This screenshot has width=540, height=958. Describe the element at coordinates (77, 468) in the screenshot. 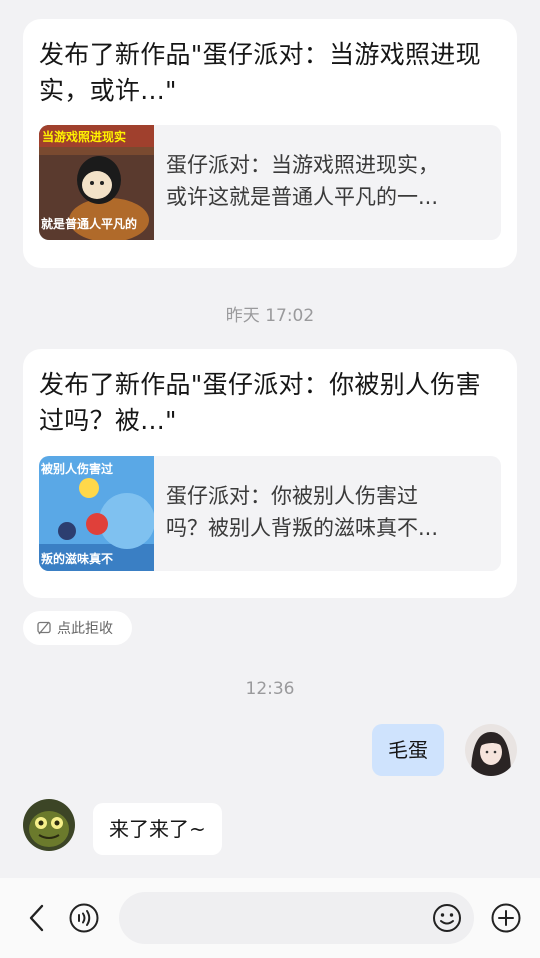

I see `thumb-top-text: 被别人伤害过` at that location.